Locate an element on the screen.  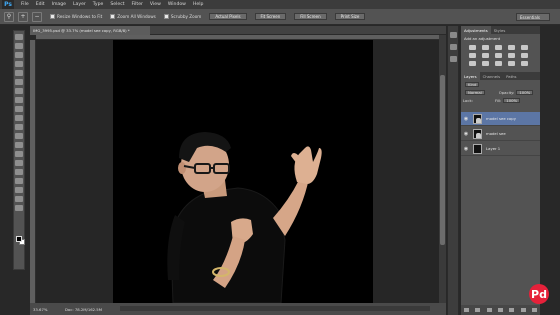
invert-icon is located at coordinates (472, 63).